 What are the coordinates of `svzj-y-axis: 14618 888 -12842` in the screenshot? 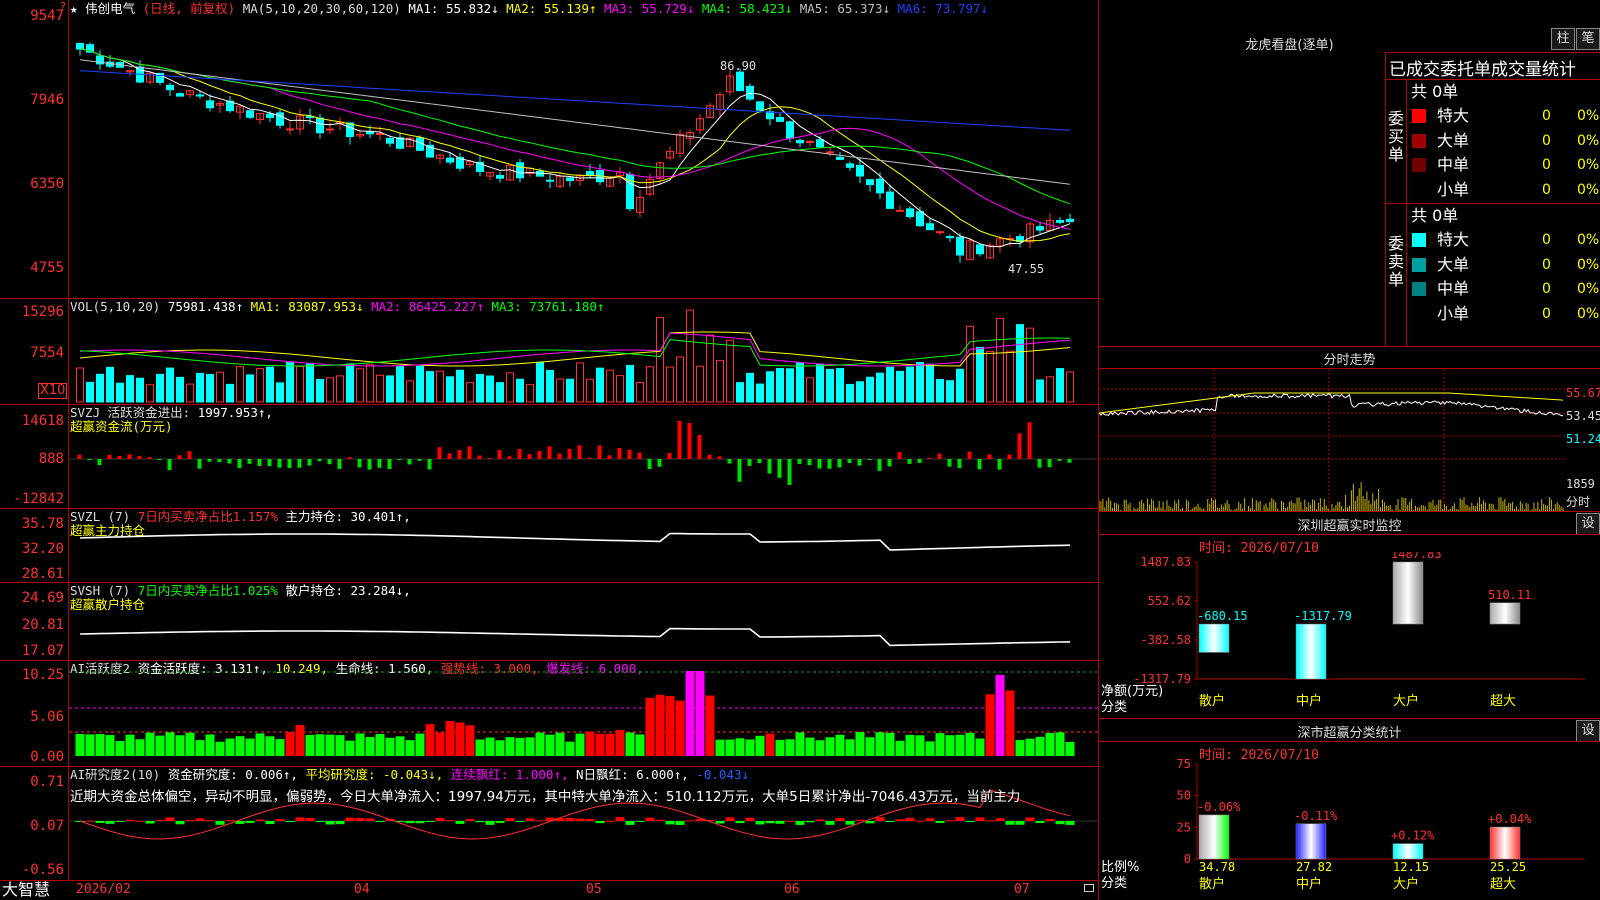 It's located at (34, 456).